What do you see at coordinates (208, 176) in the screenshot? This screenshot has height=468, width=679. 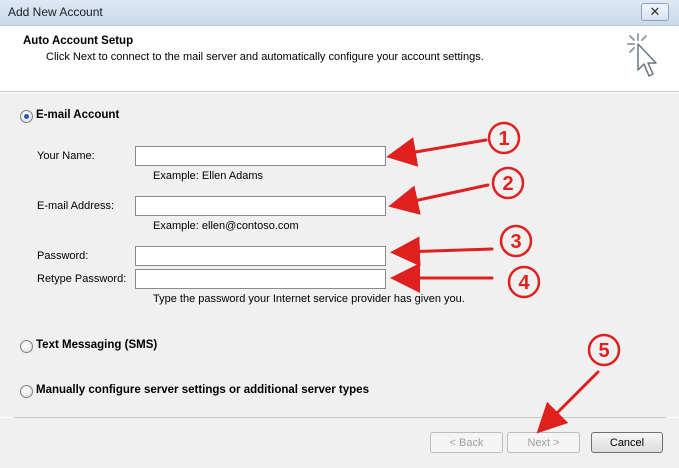 I see `your-name-hint: Example: Ellen Adams` at bounding box center [208, 176].